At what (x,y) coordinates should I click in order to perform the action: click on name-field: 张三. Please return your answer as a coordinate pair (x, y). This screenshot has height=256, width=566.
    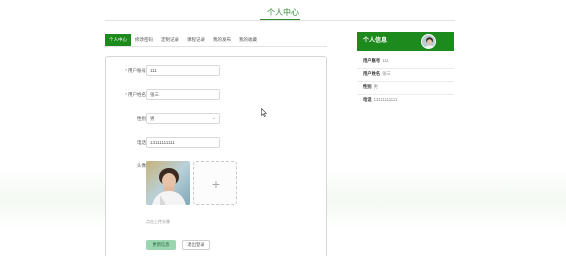
    Looking at the image, I should click on (183, 94).